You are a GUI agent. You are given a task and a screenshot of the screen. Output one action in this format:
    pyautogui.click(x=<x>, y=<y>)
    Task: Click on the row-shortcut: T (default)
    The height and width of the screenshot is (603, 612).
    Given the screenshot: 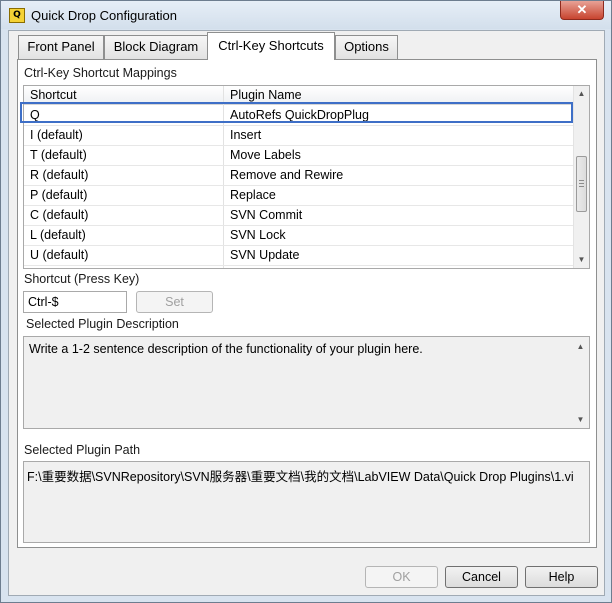 What is the action you would take?
    pyautogui.click(x=58, y=155)
    